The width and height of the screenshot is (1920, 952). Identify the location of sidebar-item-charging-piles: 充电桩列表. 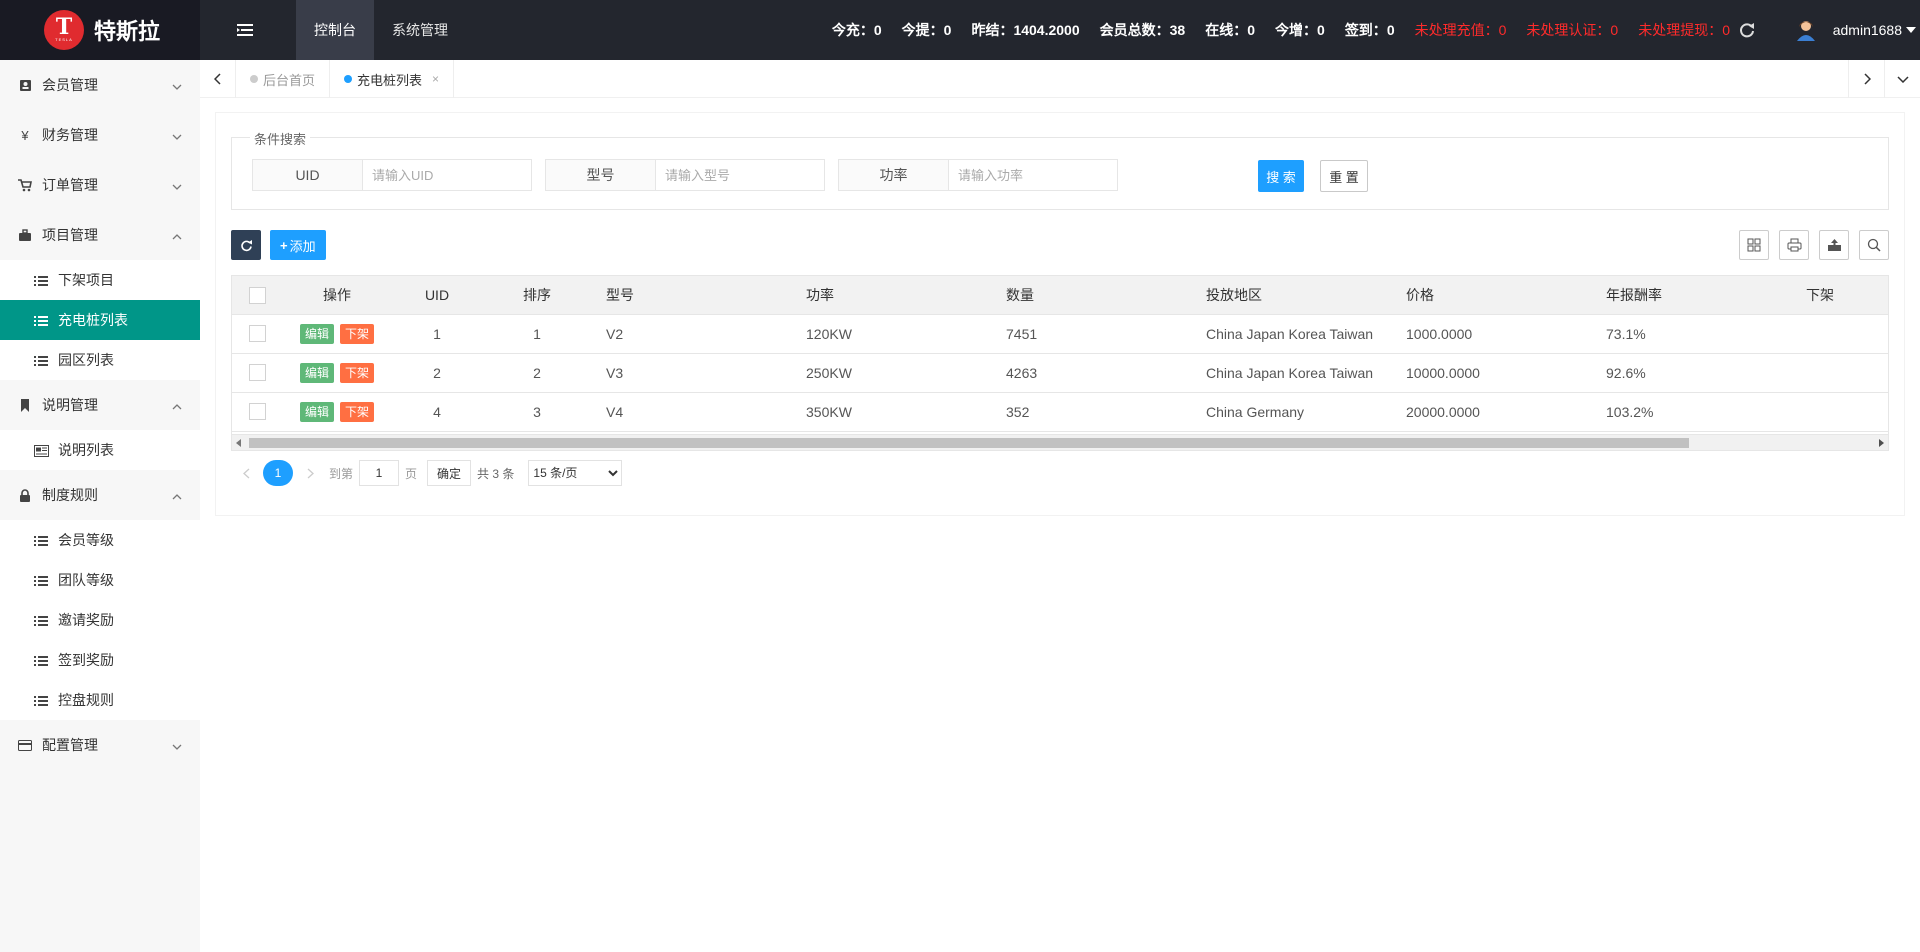
(100, 320).